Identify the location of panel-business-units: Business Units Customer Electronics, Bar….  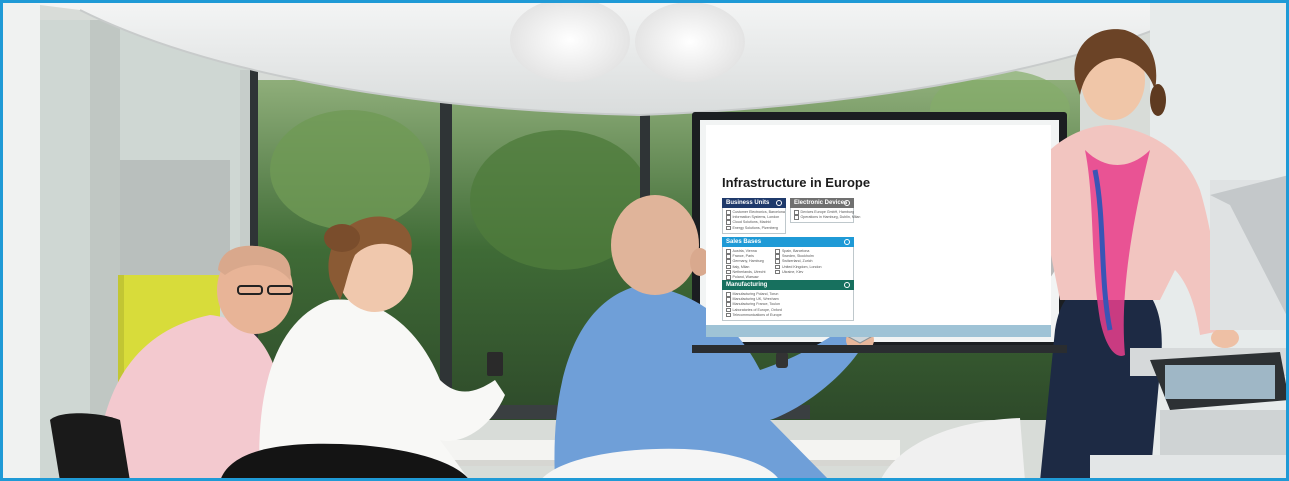
(754, 216).